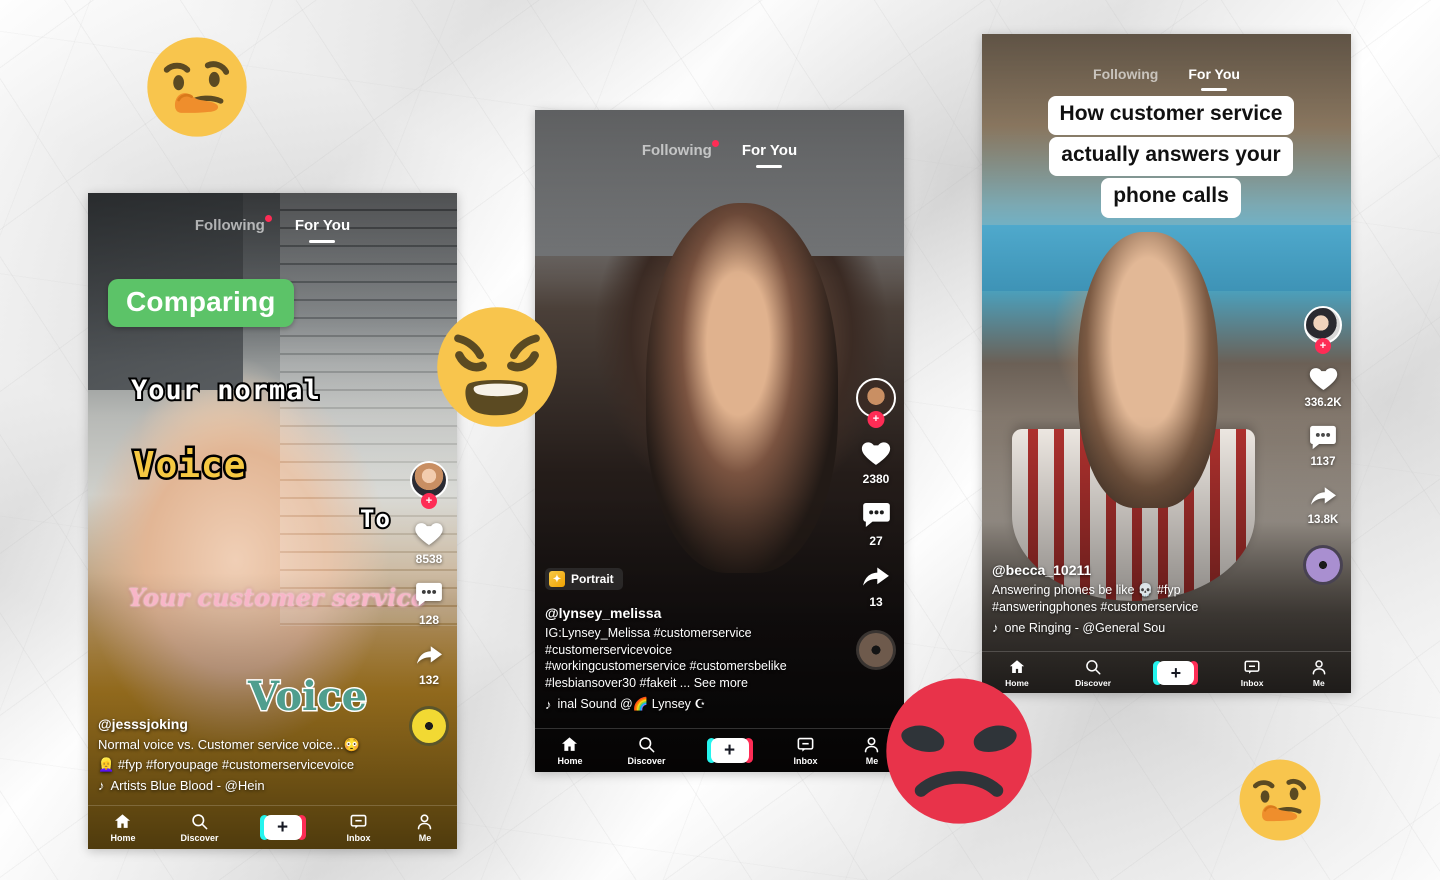 The width and height of the screenshot is (1440, 880). I want to click on comment-count: 1137, so click(1323, 462).